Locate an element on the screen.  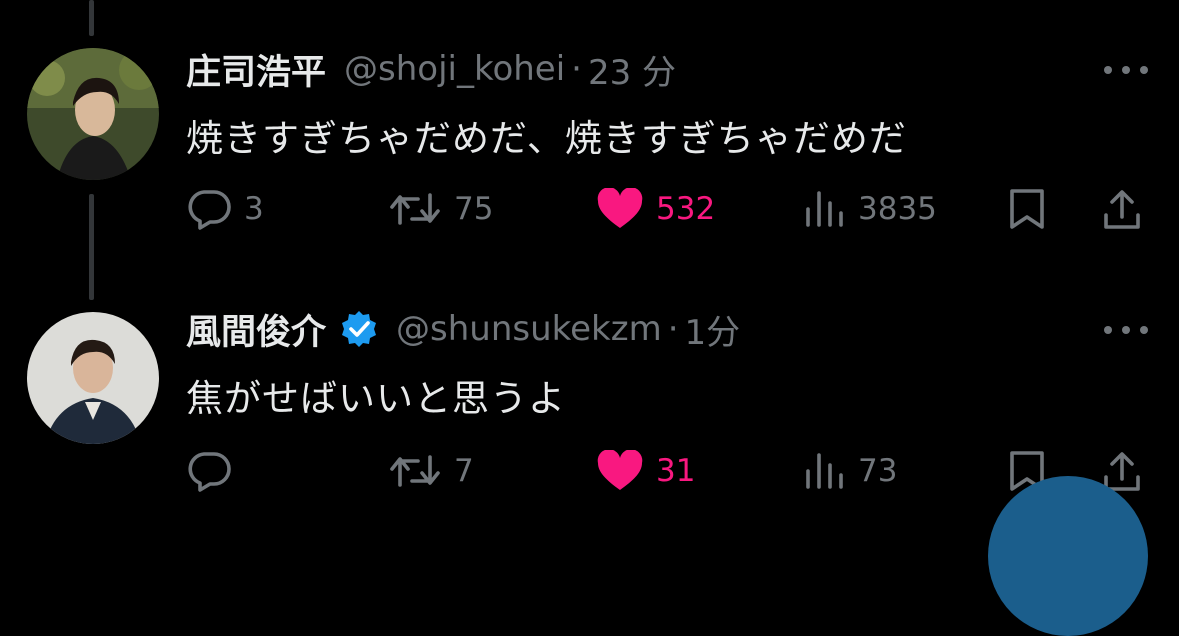
views-count: 73 is located at coordinates (878, 471).